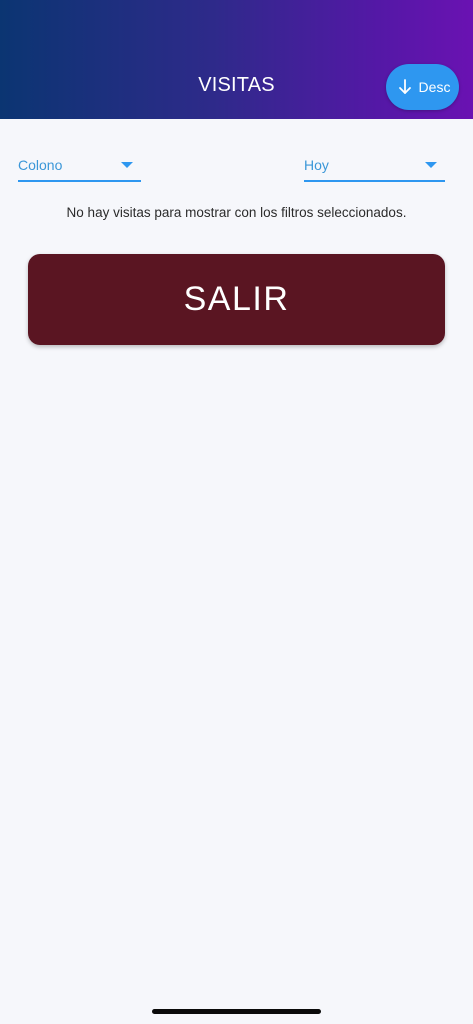 The image size is (473, 1024). I want to click on arrow-down-icon, so click(404, 86).